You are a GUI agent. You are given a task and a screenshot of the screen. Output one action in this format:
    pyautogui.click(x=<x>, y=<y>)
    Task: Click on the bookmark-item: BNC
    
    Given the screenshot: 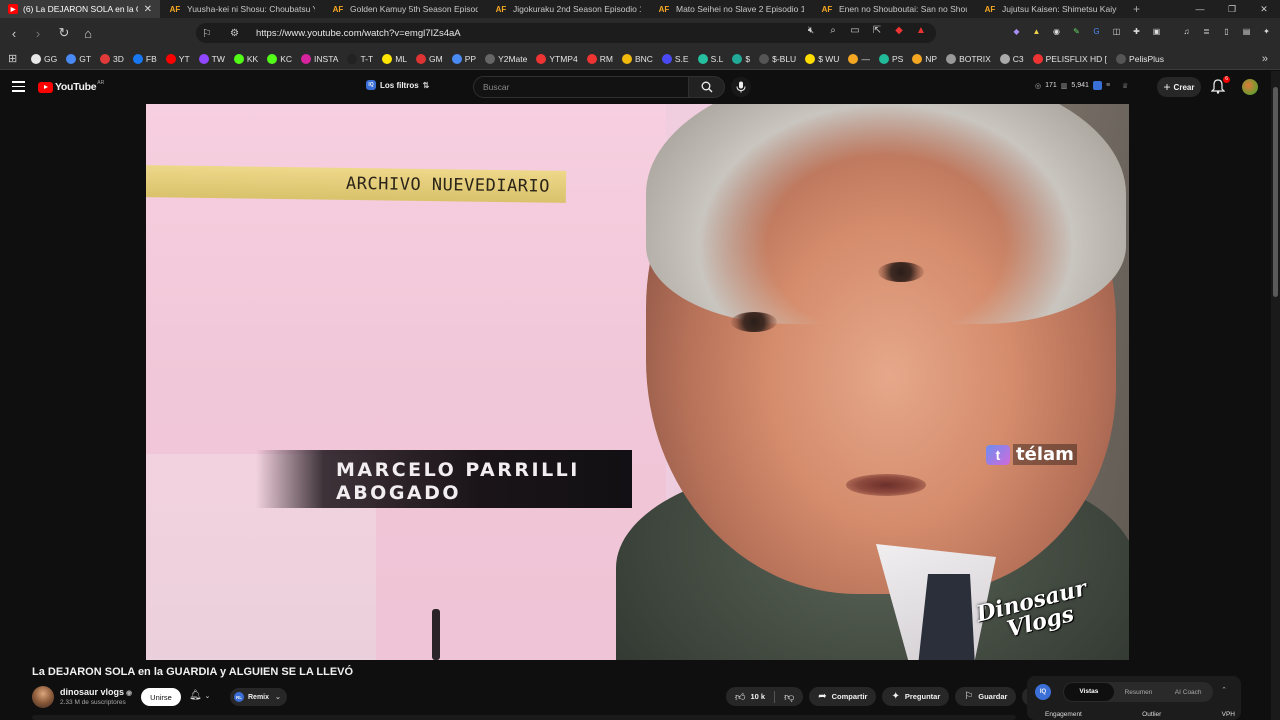 What is the action you would take?
    pyautogui.click(x=637, y=58)
    